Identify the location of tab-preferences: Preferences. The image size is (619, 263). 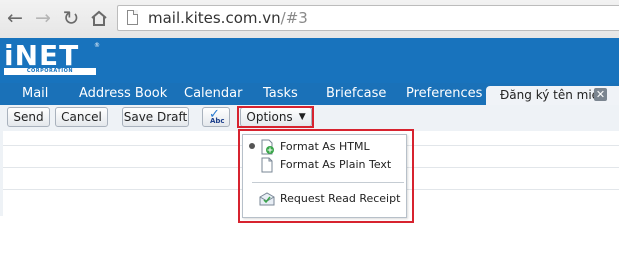
(444, 93).